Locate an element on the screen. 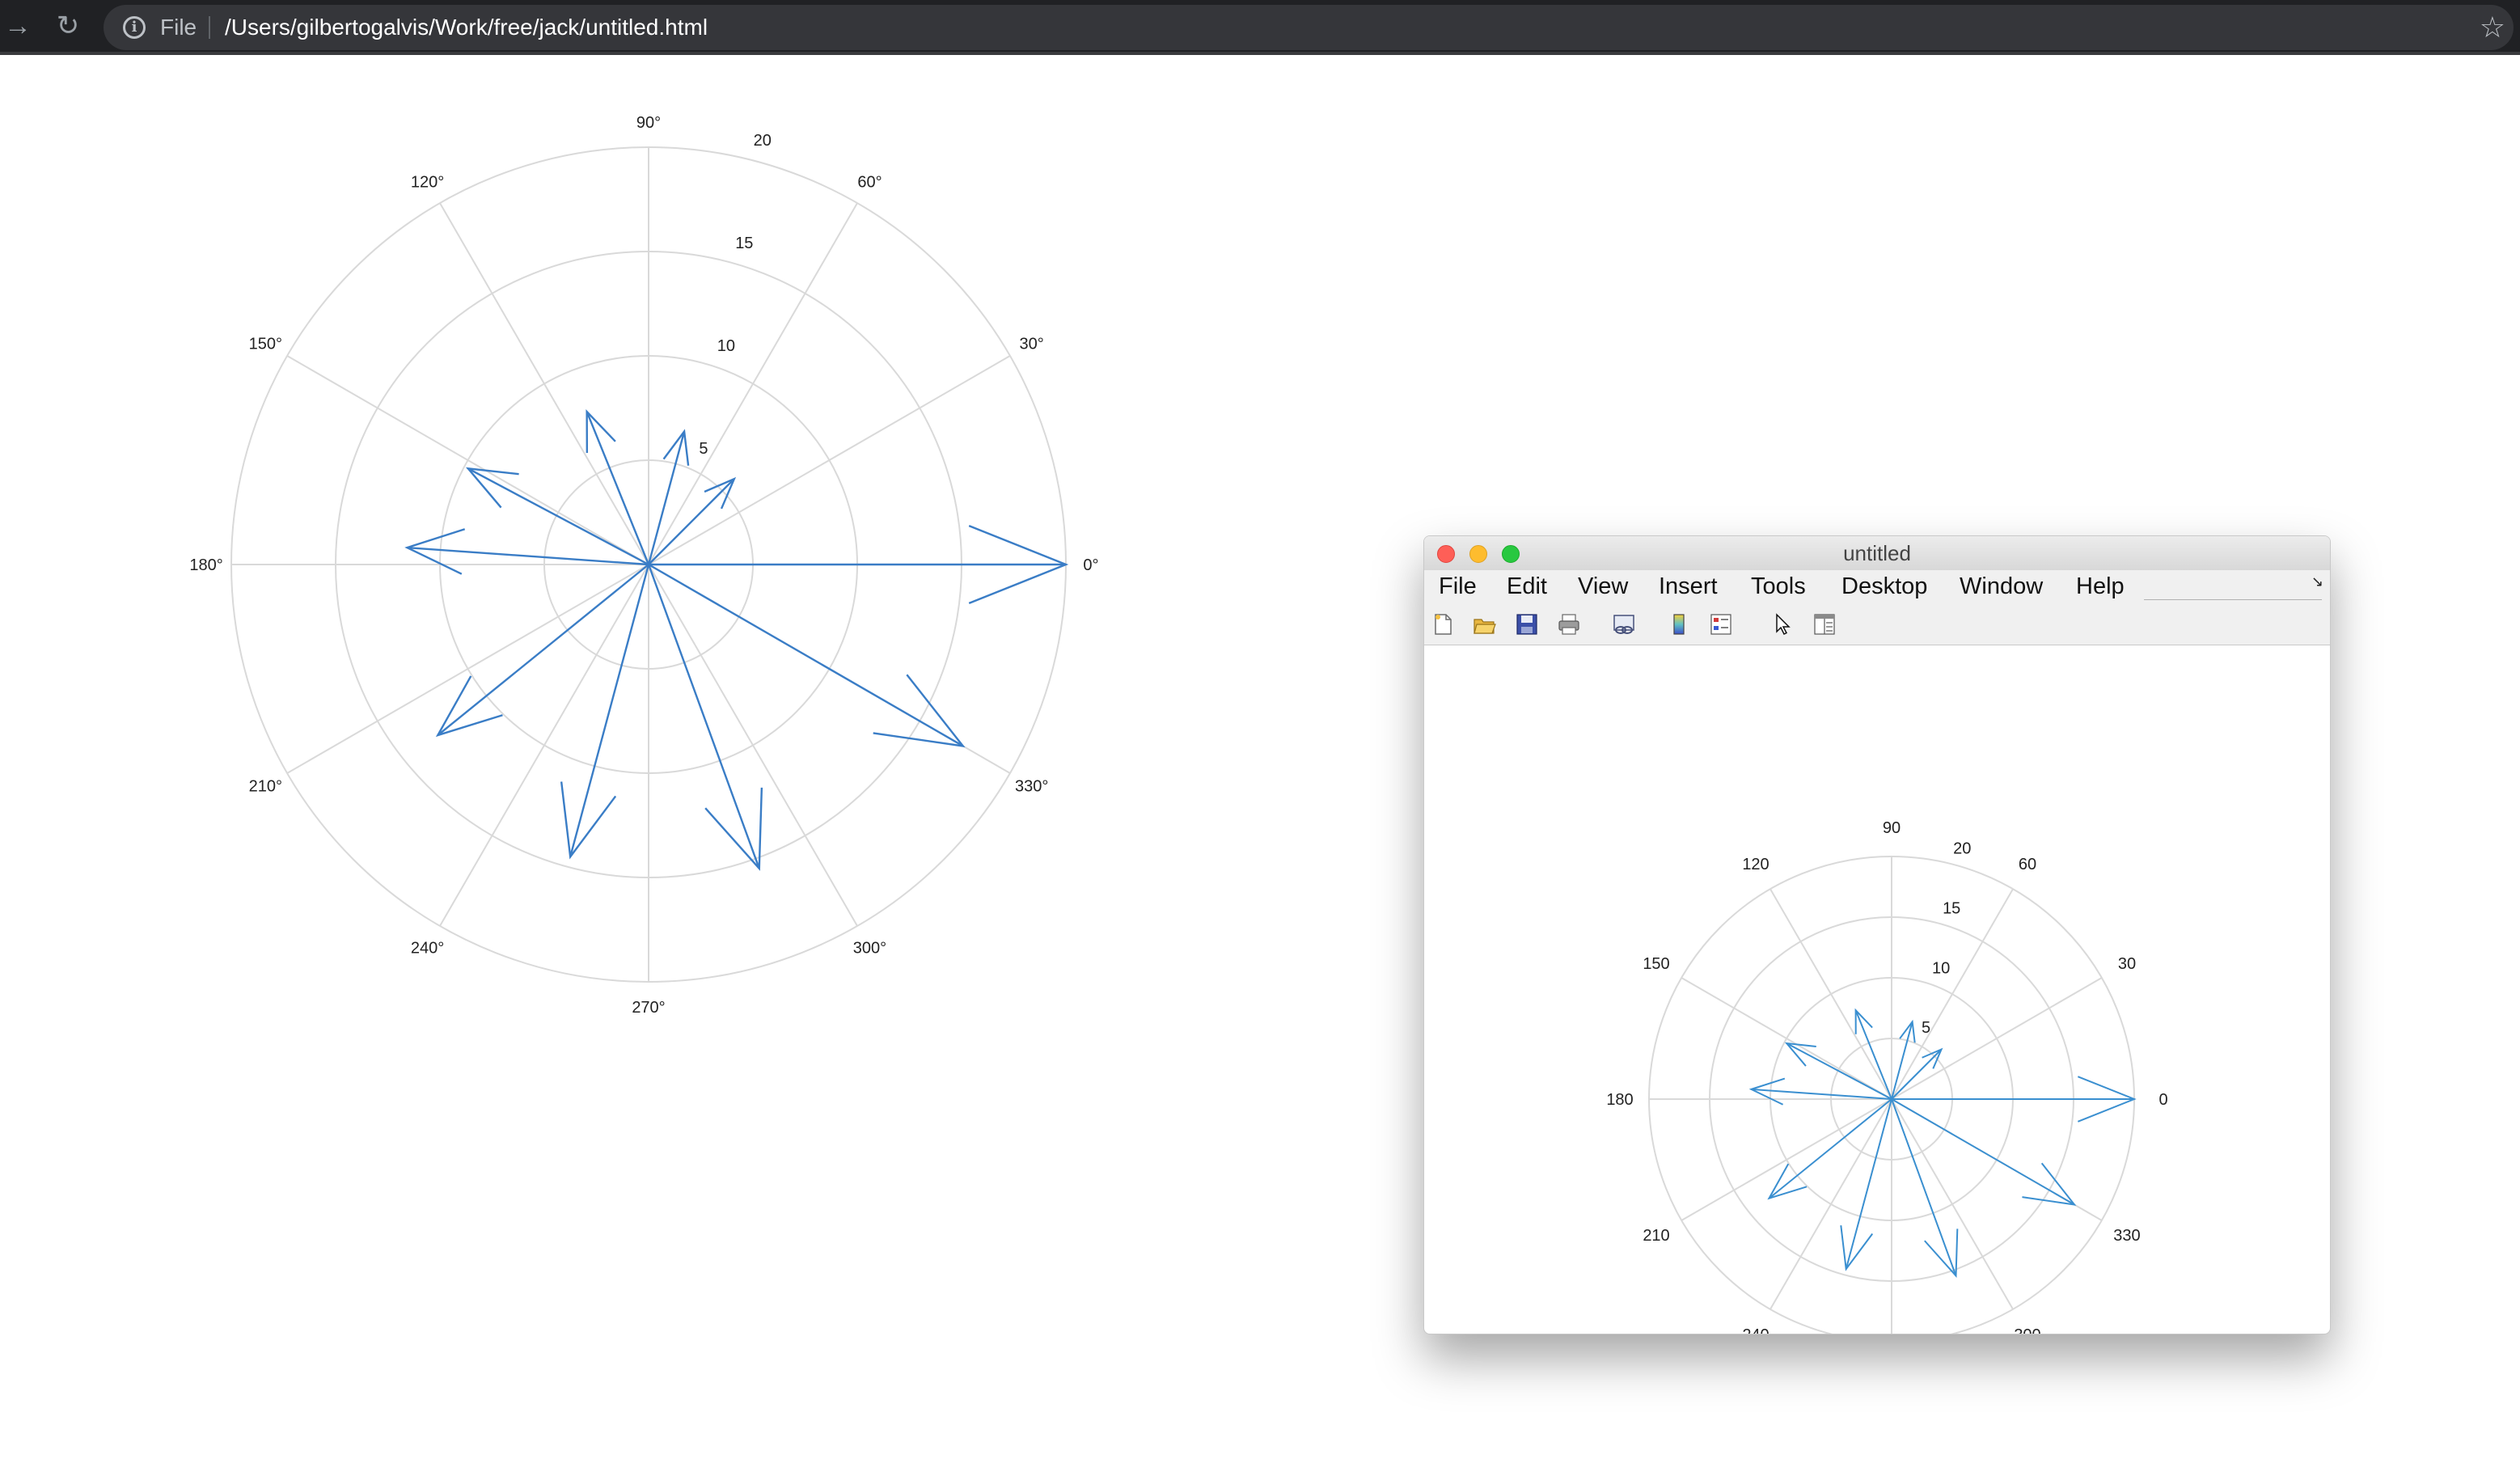 This screenshot has height=1459, width=2520. angle-tick-label: 30° is located at coordinates (1032, 344).